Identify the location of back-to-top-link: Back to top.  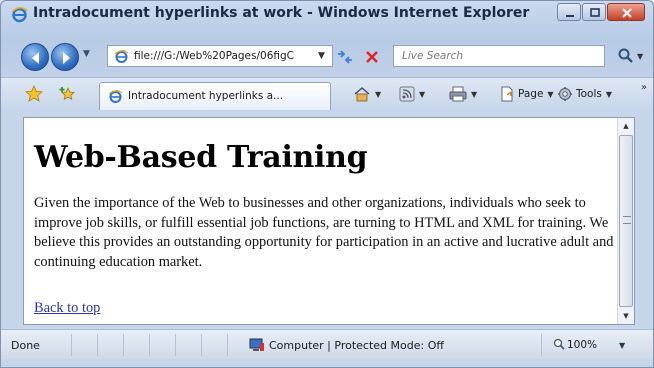
(67, 308).